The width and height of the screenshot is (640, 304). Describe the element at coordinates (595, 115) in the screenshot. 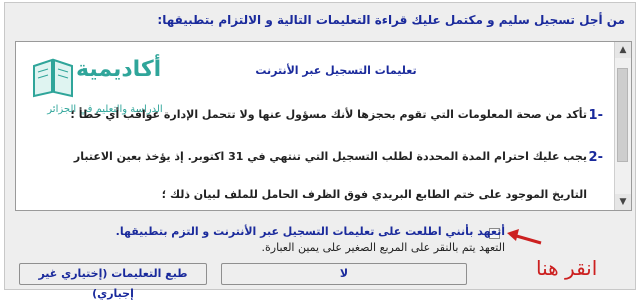

I see `item-number: 1-` at that location.